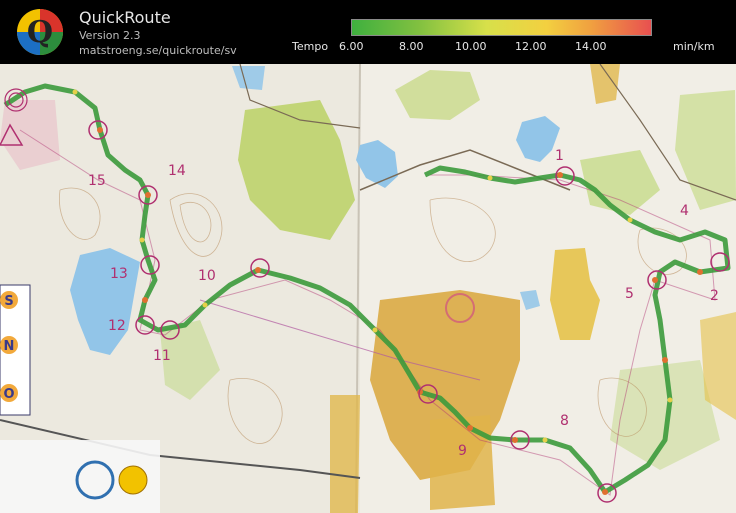  I want to click on tempo-tick: 8.00, so click(411, 46).